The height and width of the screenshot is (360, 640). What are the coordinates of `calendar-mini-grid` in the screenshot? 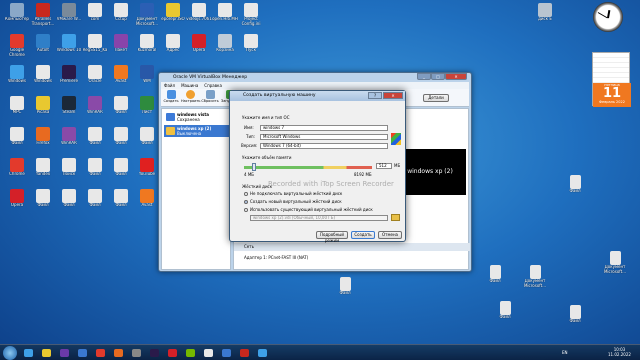 It's located at (611, 68).